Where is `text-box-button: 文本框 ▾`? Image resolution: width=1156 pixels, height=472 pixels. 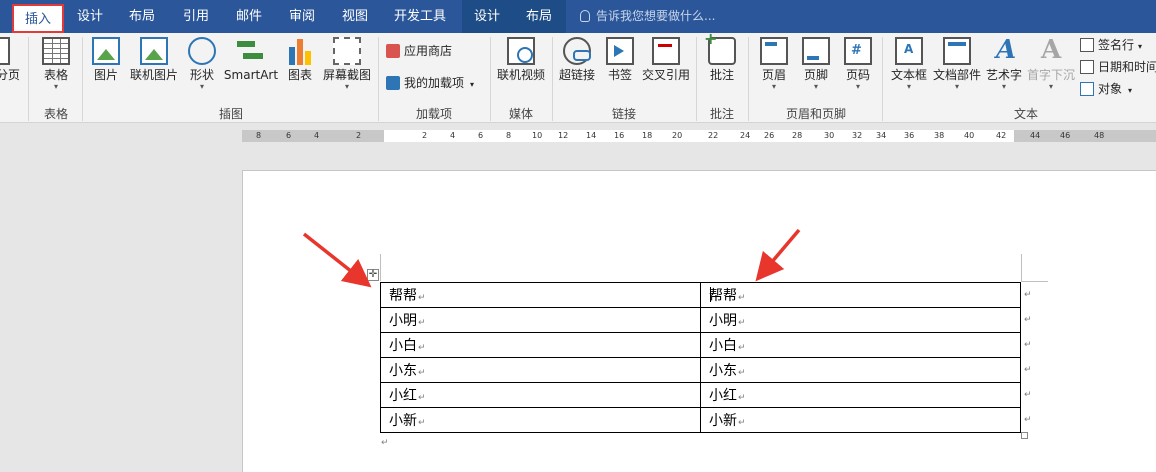
text-box-button: 文本框 ▾ is located at coordinates (909, 64).